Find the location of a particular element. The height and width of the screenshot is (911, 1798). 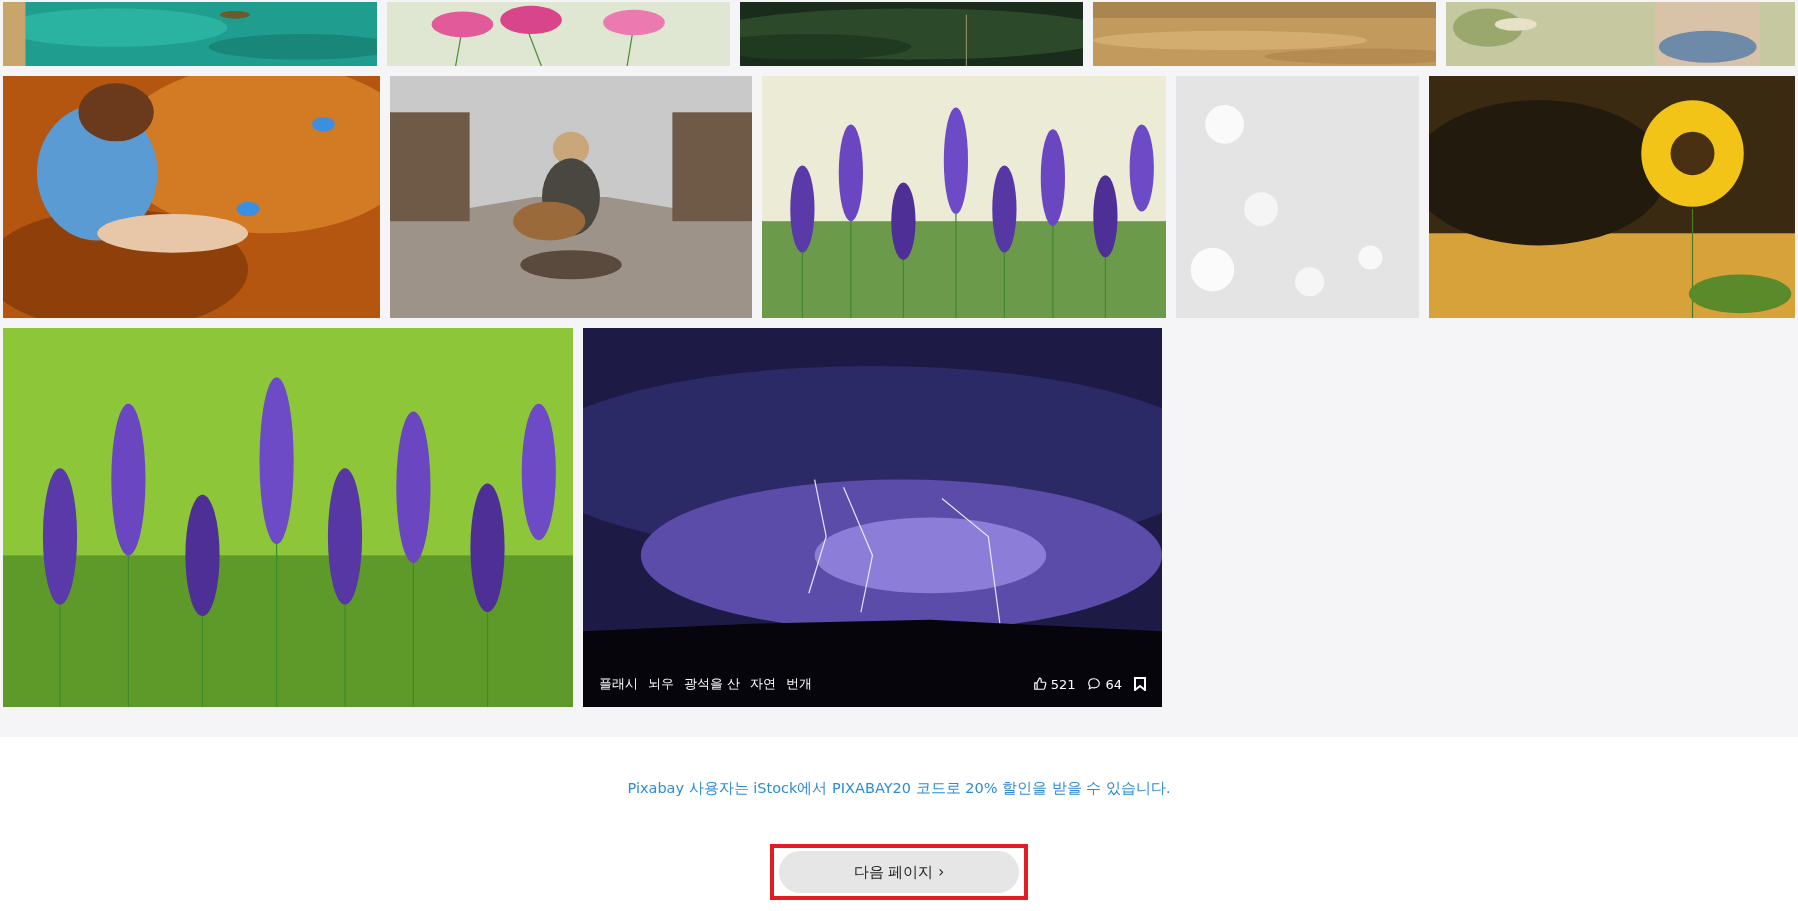

promo-text: Pixabay 사용자는 iStock에서 PIXABAY20 코드로 20% 할인을 받을 수 있습니다. is located at coordinates (899, 788).